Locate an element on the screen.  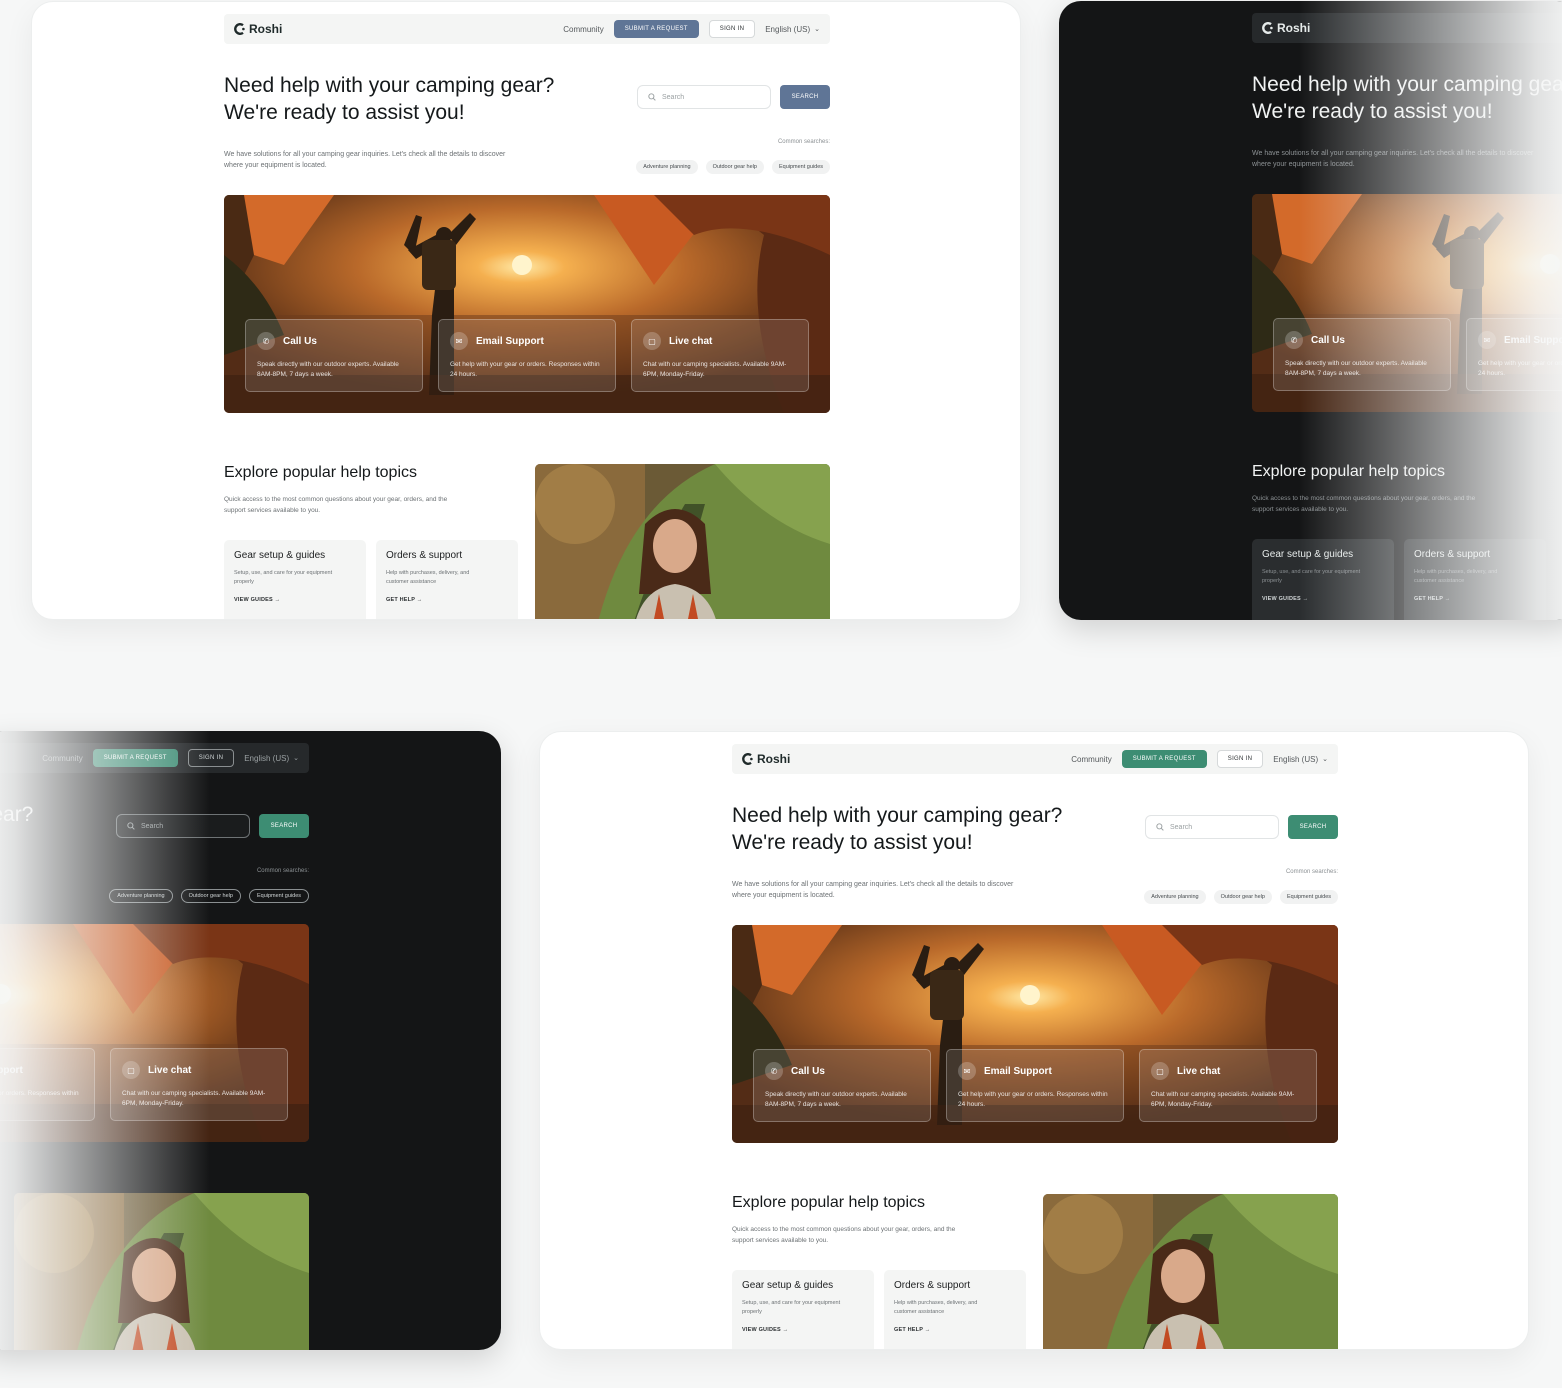
phone-icon: ✆ is located at coordinates (266, 341).